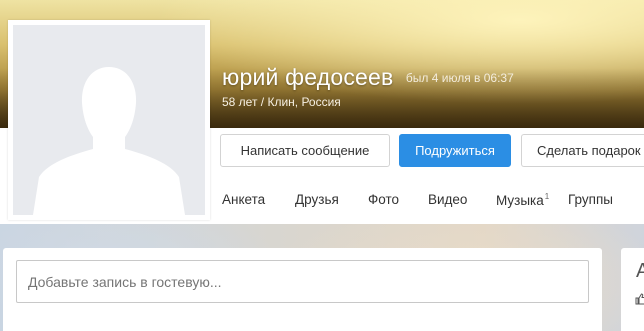 The height and width of the screenshot is (331, 644). I want to click on user-name: юрий федосеев, so click(307, 77).